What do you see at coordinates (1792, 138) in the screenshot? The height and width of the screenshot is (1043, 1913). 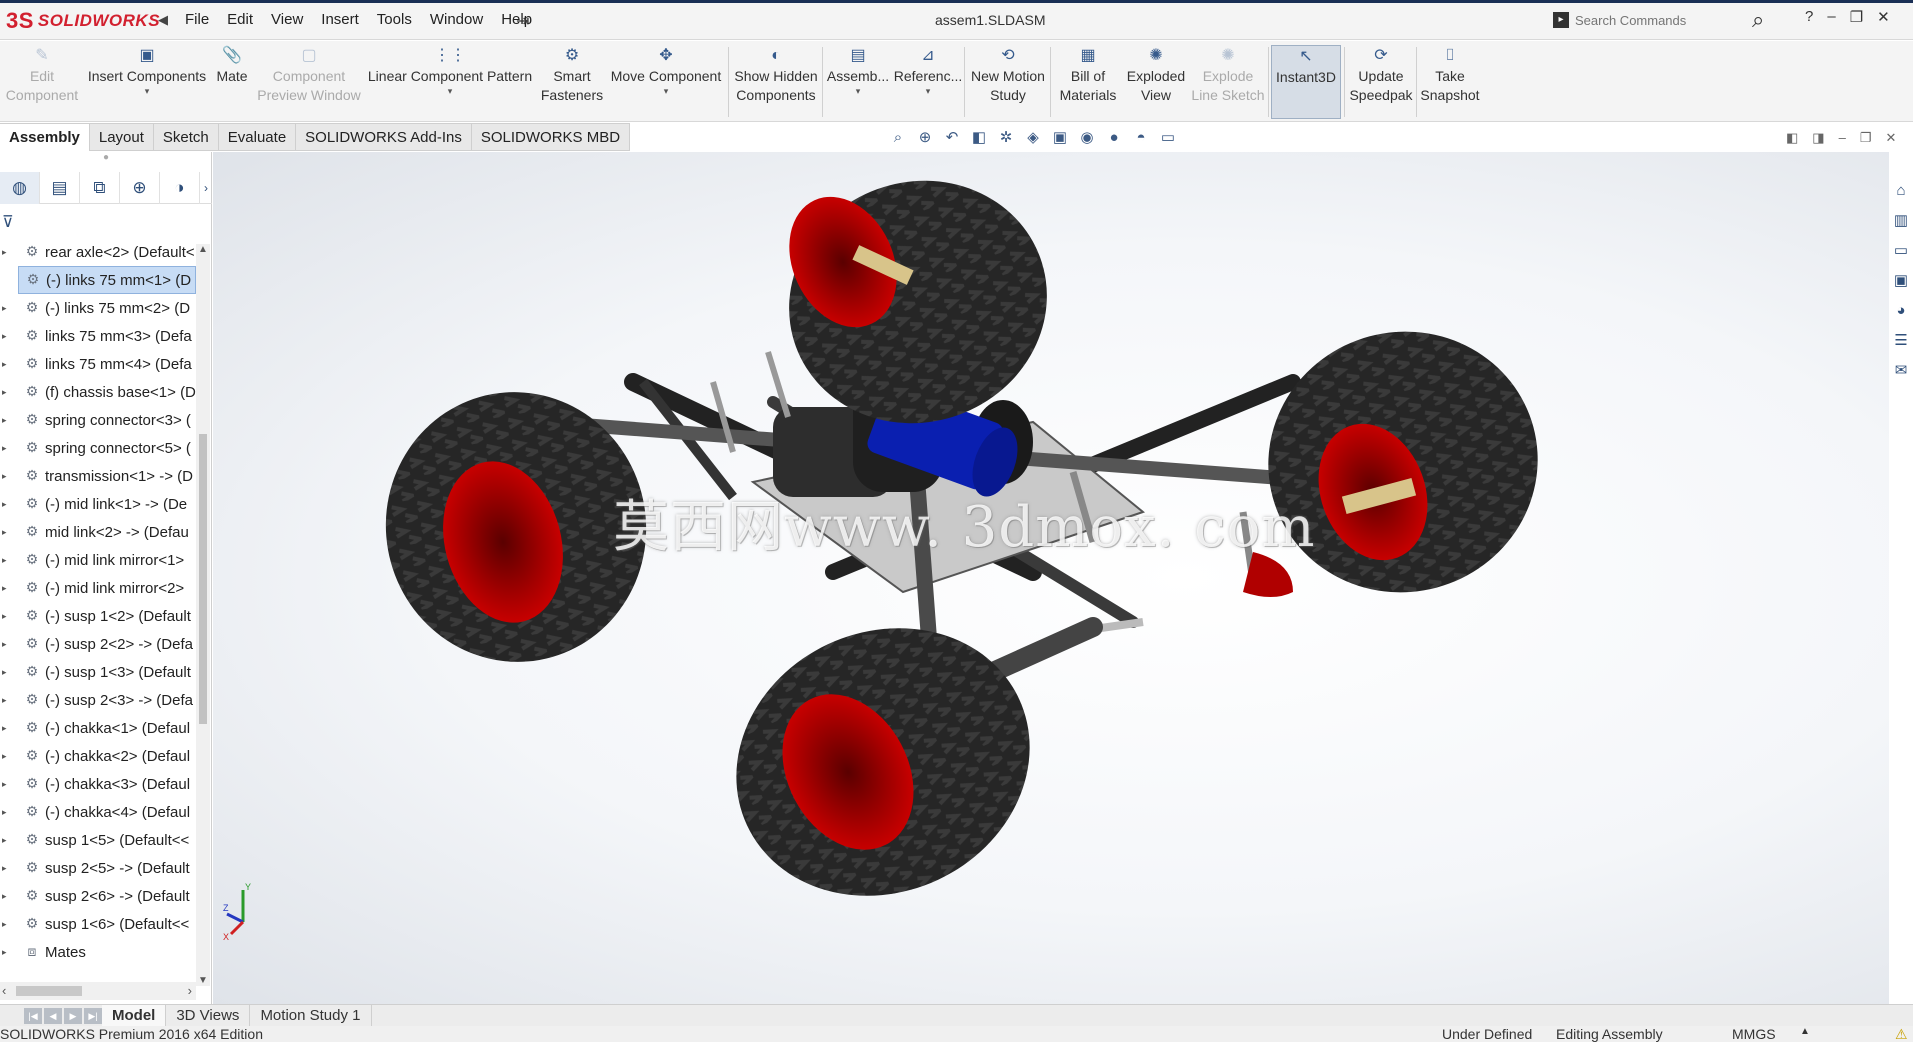 I see `viewport-tile-left-icon: ◧` at bounding box center [1792, 138].